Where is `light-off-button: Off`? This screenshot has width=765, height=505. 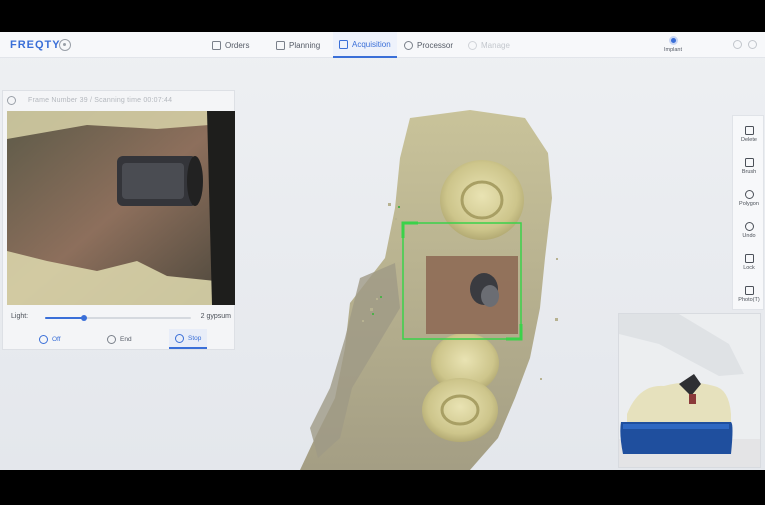 light-off-button: Off is located at coordinates (50, 339).